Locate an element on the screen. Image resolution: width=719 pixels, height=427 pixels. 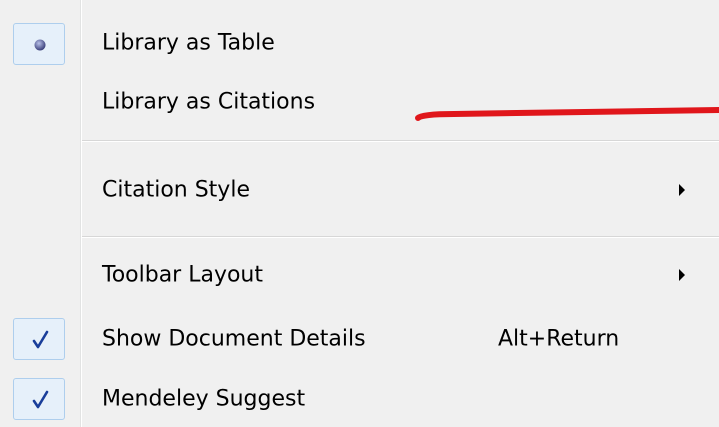
menu-item-citation-style: Citation Style is located at coordinates (359, 190).